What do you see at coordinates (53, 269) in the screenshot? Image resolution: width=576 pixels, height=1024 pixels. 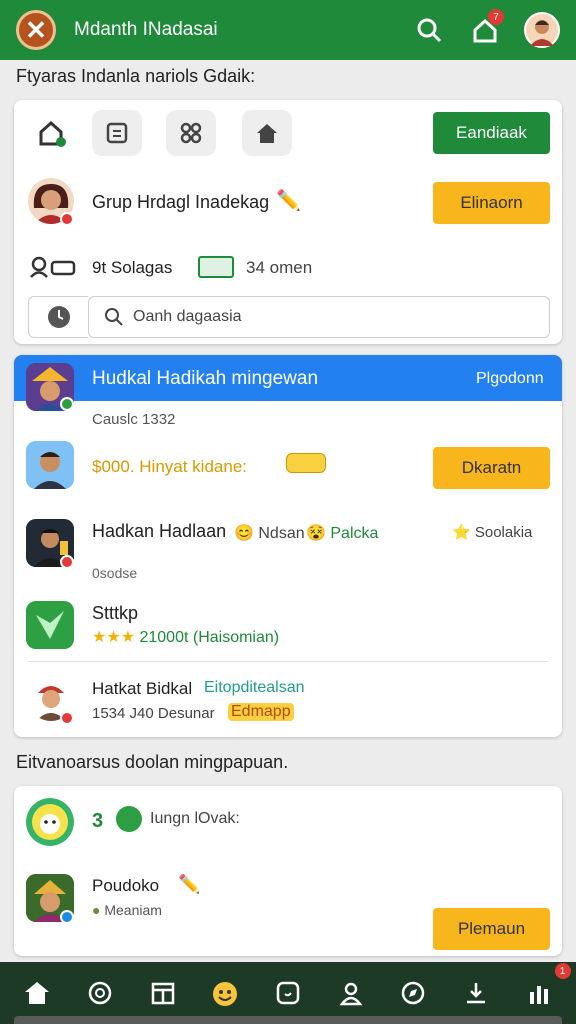 I see `people-icon` at bounding box center [53, 269].